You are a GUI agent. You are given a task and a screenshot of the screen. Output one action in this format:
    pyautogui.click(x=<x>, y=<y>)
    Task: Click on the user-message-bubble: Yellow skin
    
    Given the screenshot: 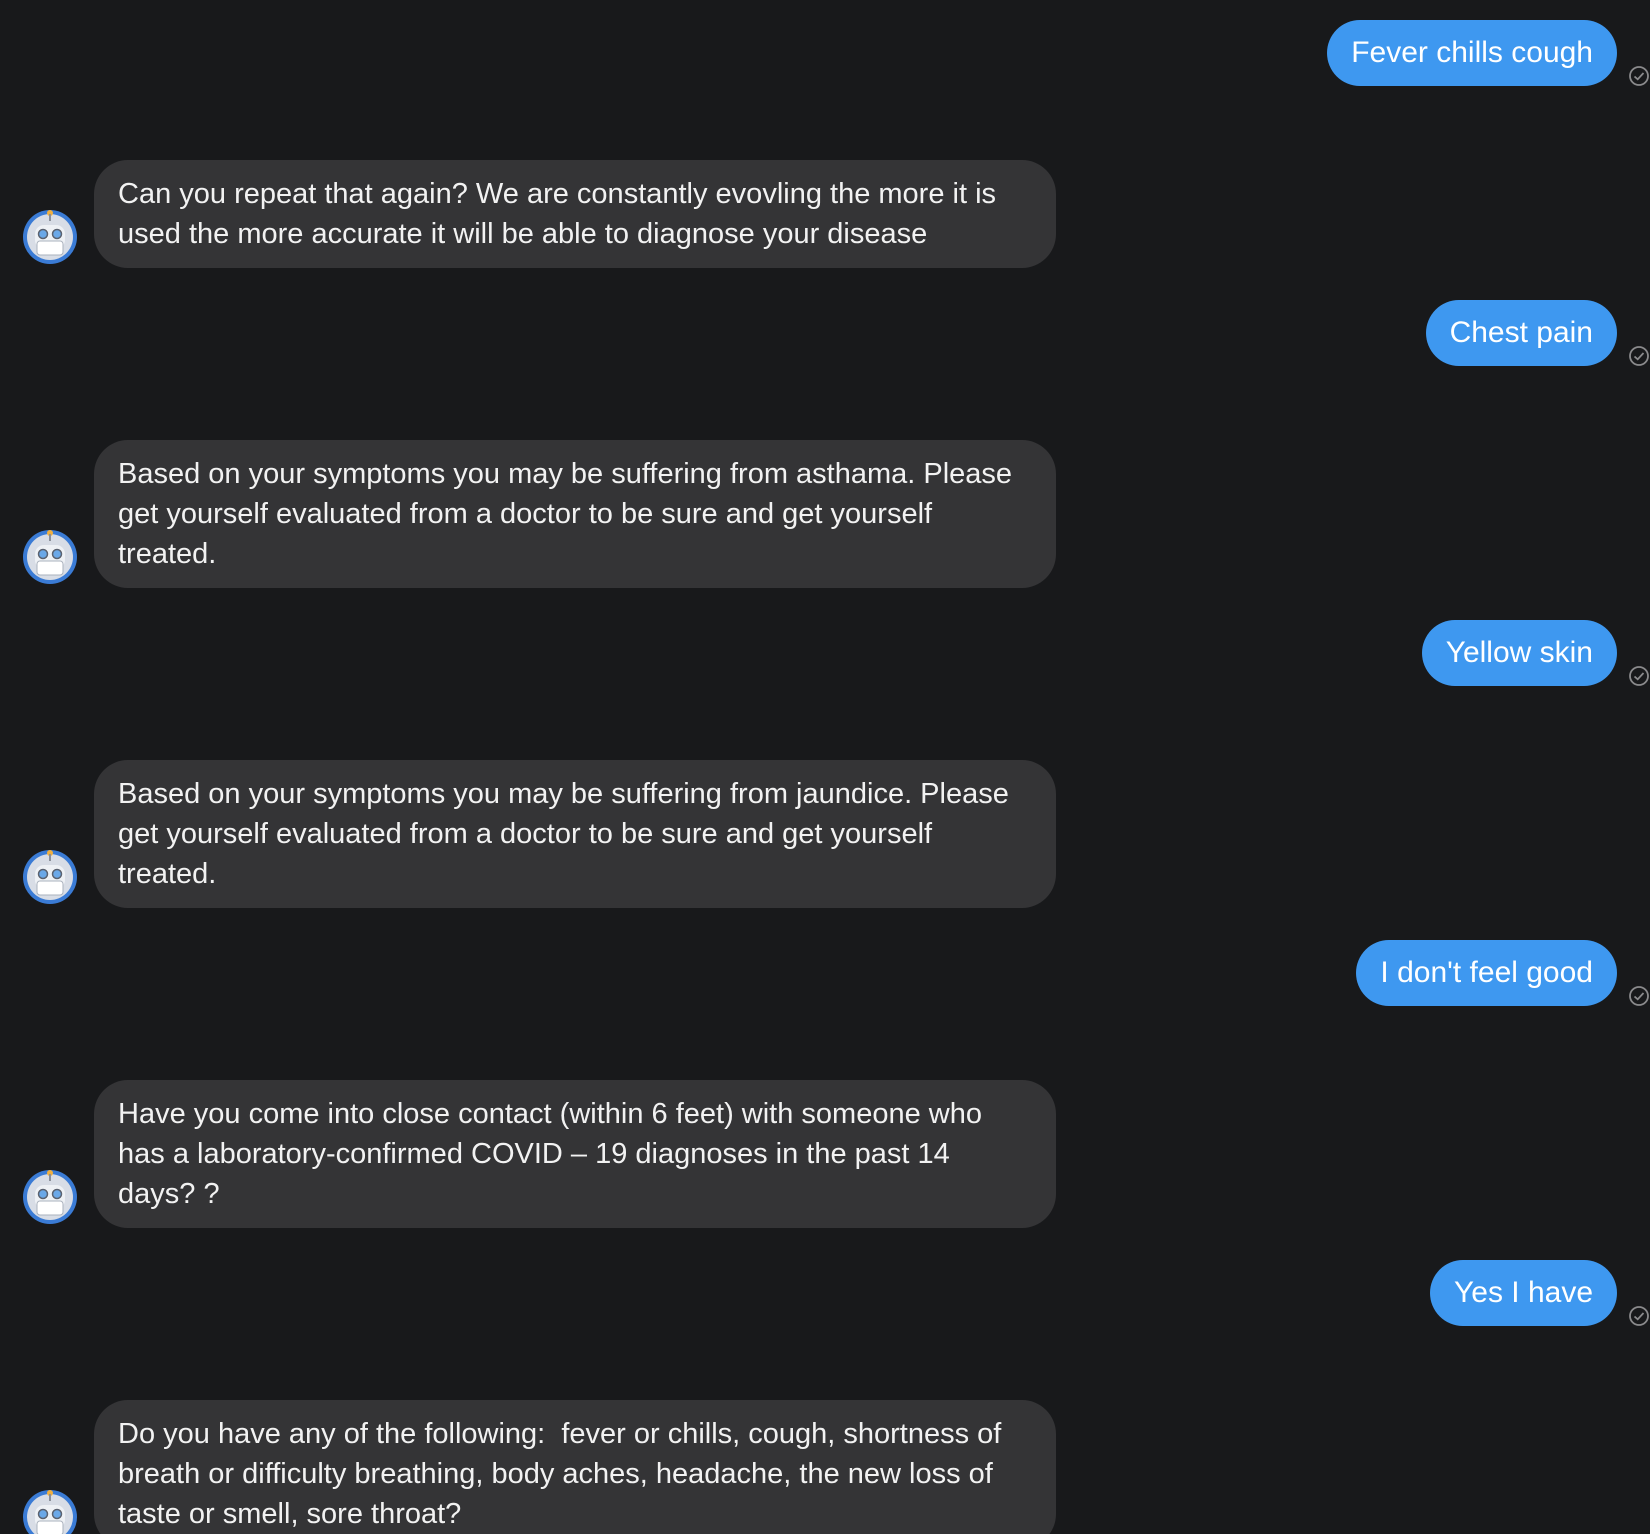 What is the action you would take?
    pyautogui.click(x=1519, y=653)
    